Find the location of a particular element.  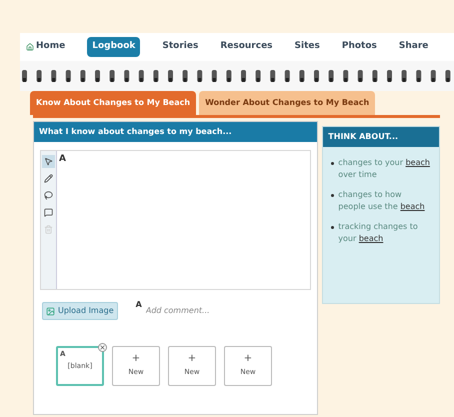

nav-link: Home is located at coordinates (46, 47).